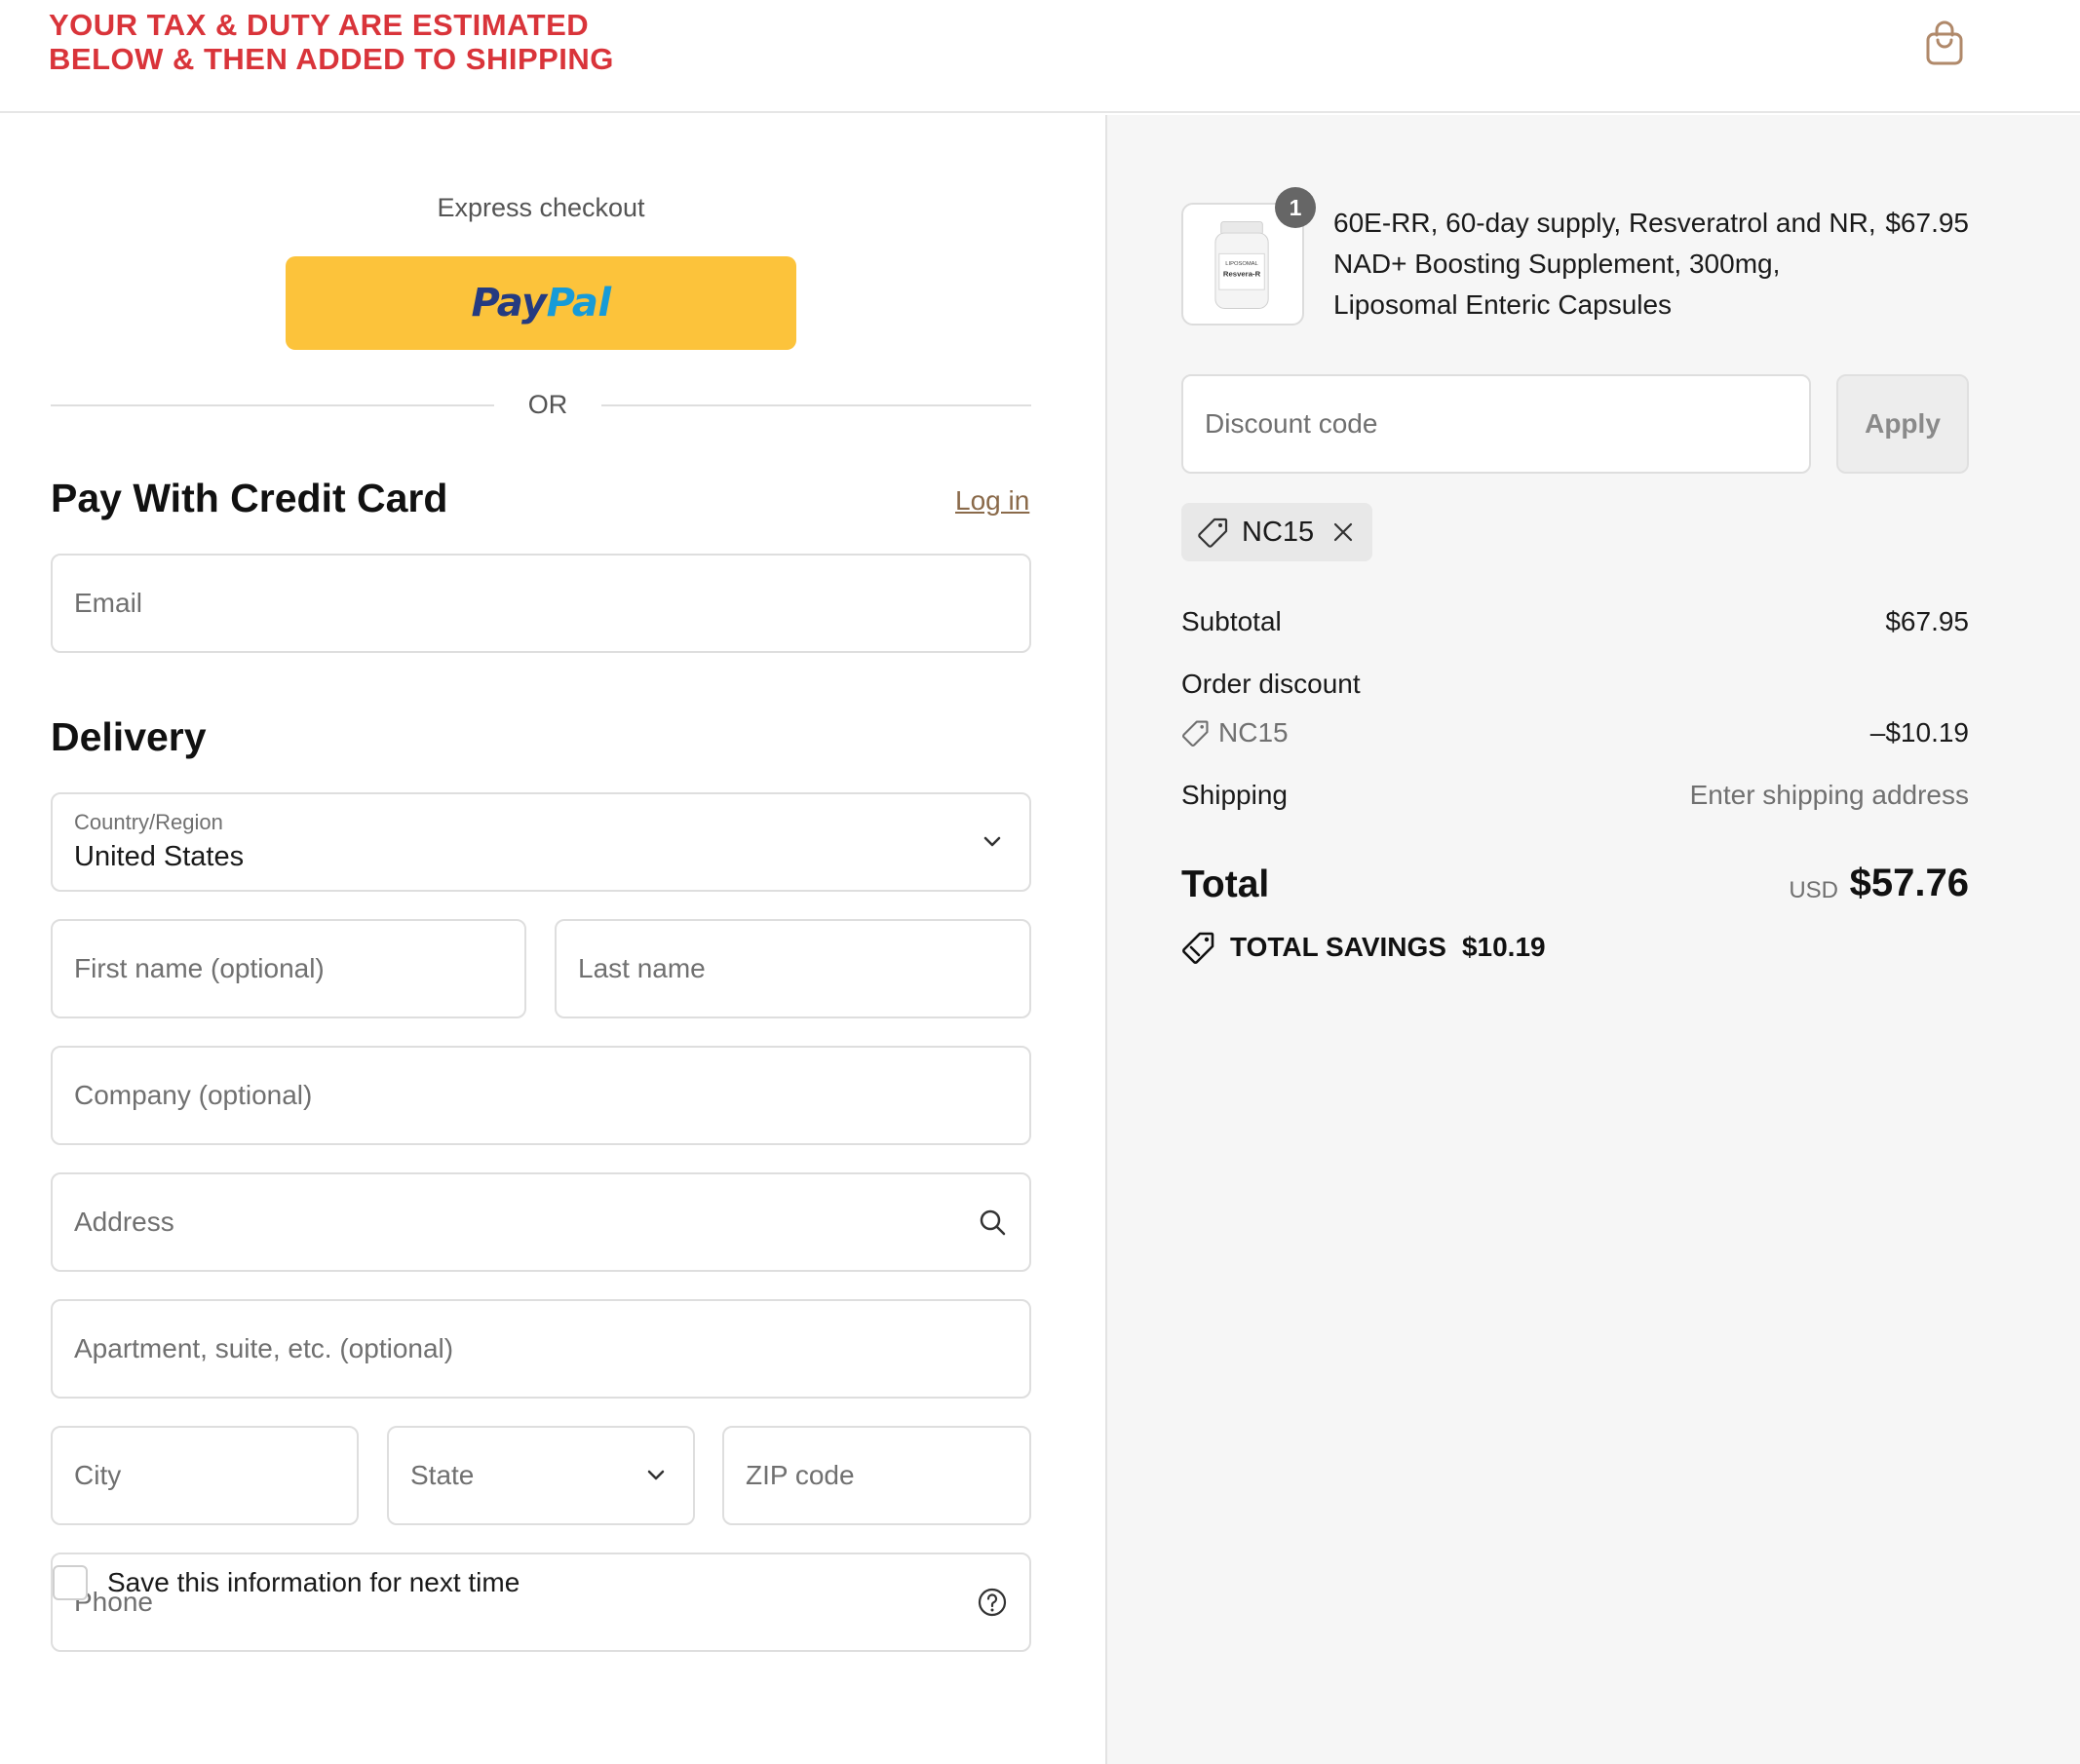  What do you see at coordinates (541, 1349) in the screenshot?
I see `apartment-field: Apartment, suite, etc. (optional)` at bounding box center [541, 1349].